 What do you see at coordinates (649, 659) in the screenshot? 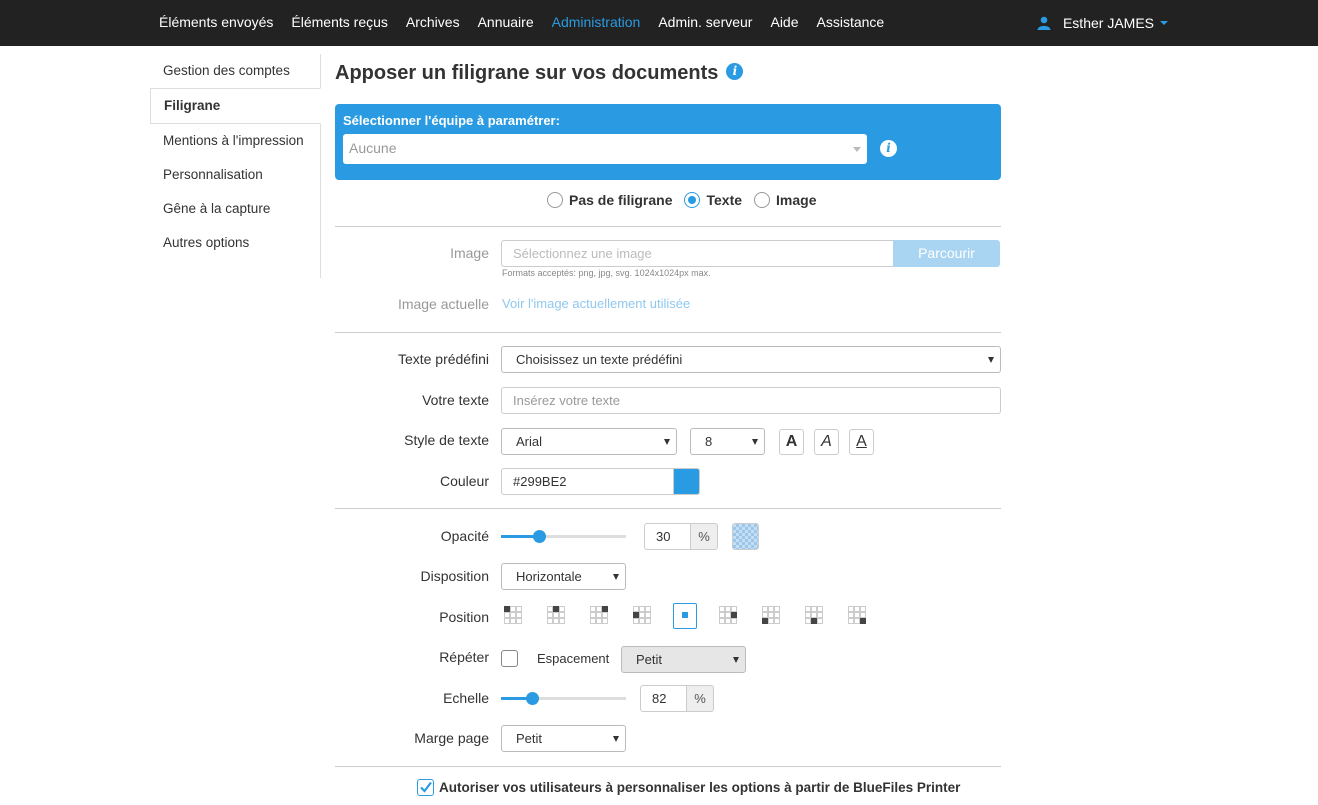
I see `spacing-value: Petit` at bounding box center [649, 659].